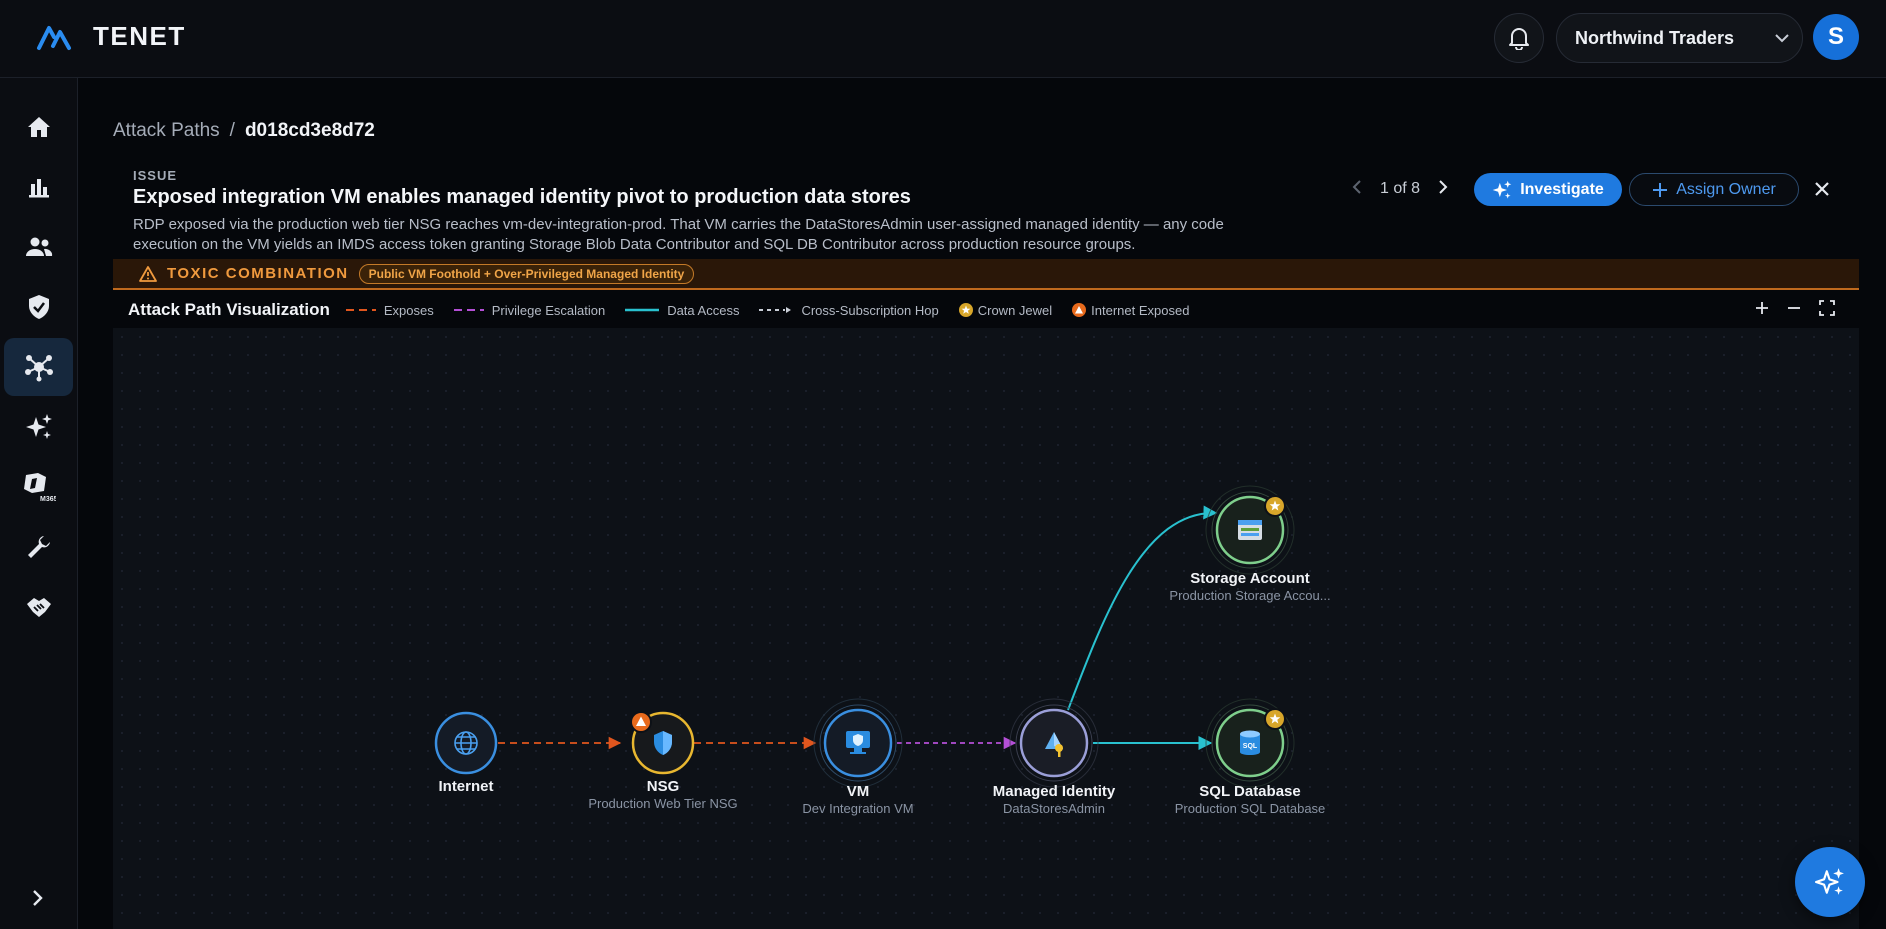 This screenshot has height=929, width=1886. I want to click on brand-name: TENET, so click(139, 36).